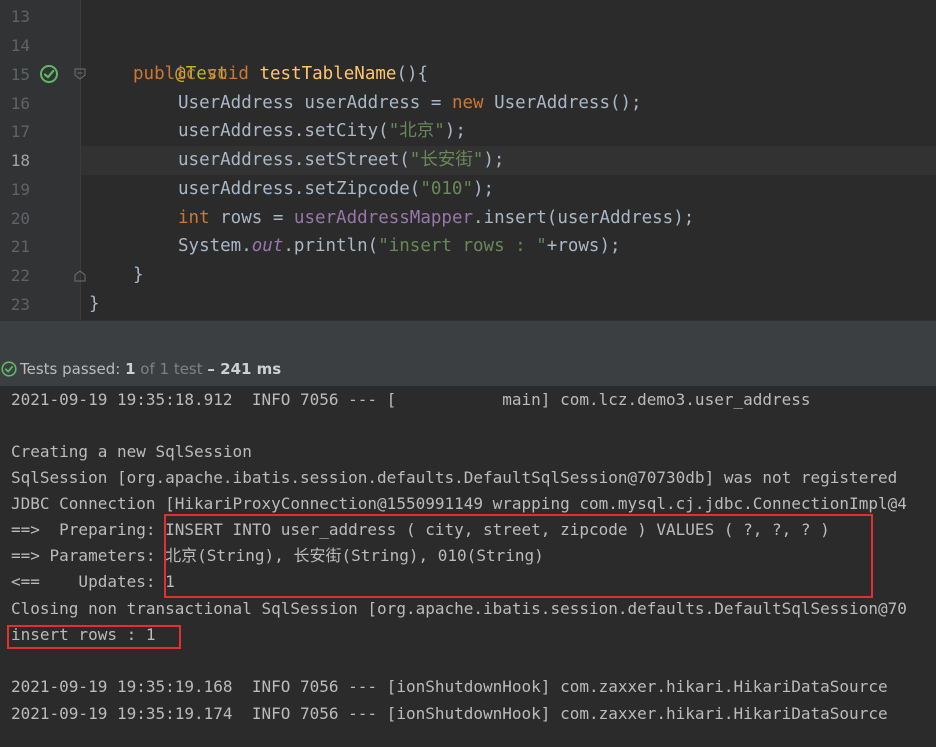 The height and width of the screenshot is (747, 936). What do you see at coordinates (194, 218) in the screenshot?
I see `keyword-int: int` at bounding box center [194, 218].